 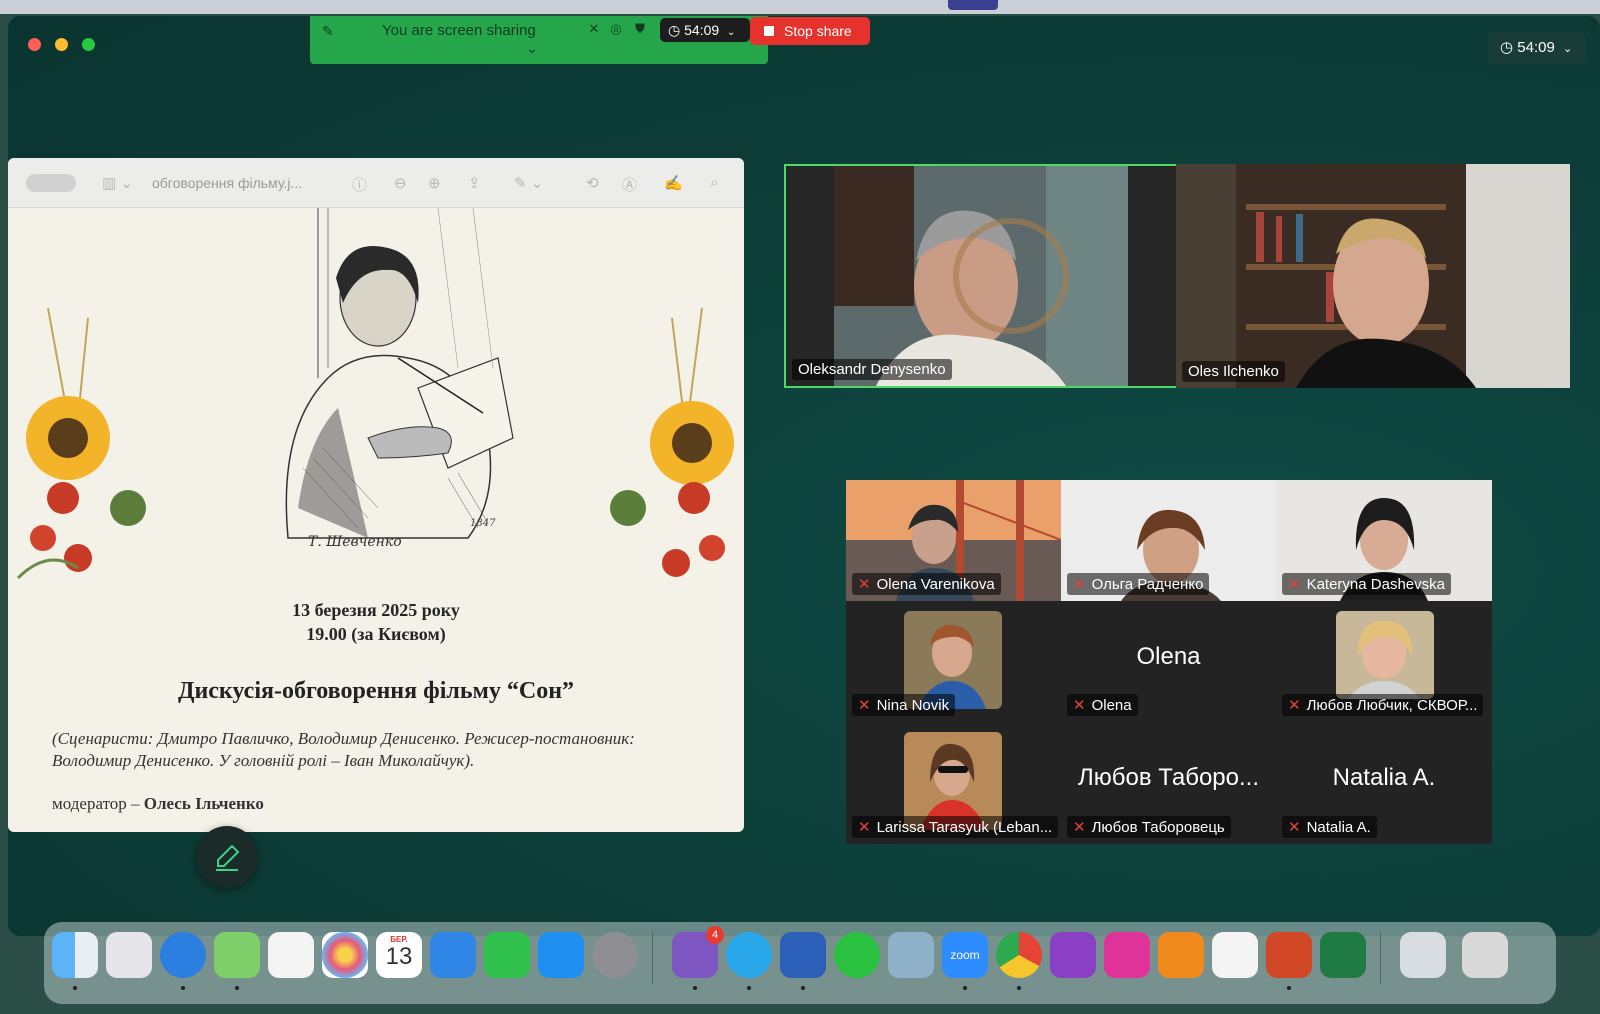 I want to click on expand-toolbar-chevron-icon: ⌄, so click(x=532, y=48).